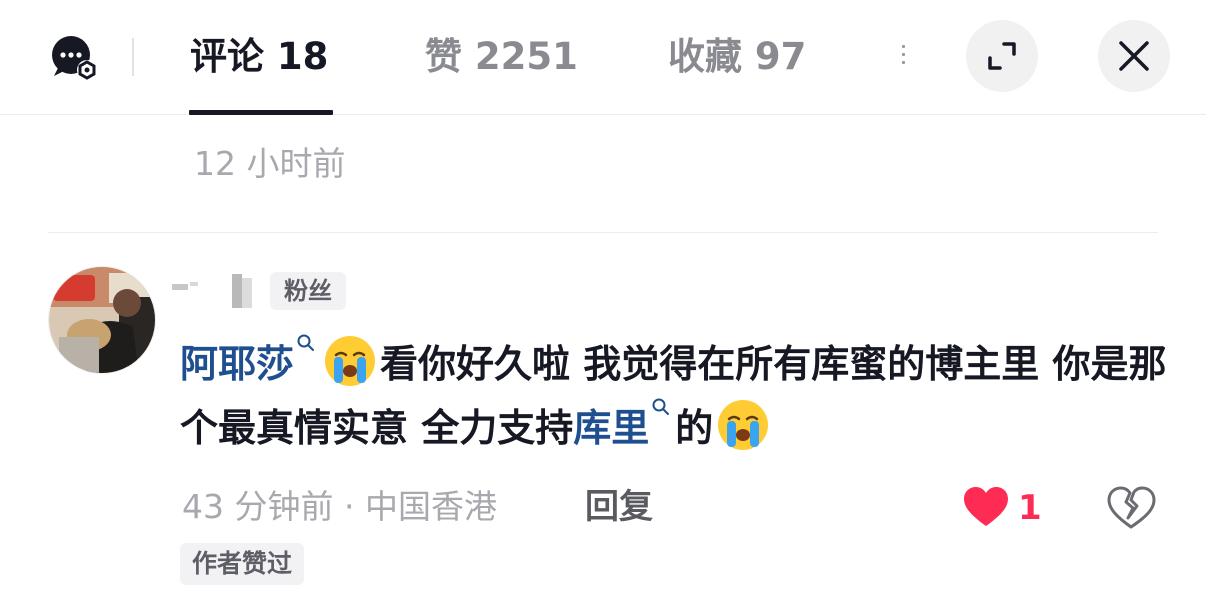 The width and height of the screenshot is (1206, 607). I want to click on comment-text-part-2: 的, so click(694, 428).